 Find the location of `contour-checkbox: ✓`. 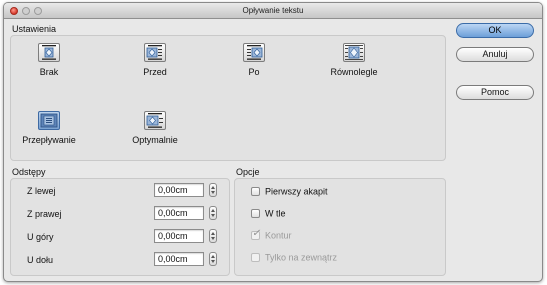

contour-checkbox: ✓ is located at coordinates (256, 234).